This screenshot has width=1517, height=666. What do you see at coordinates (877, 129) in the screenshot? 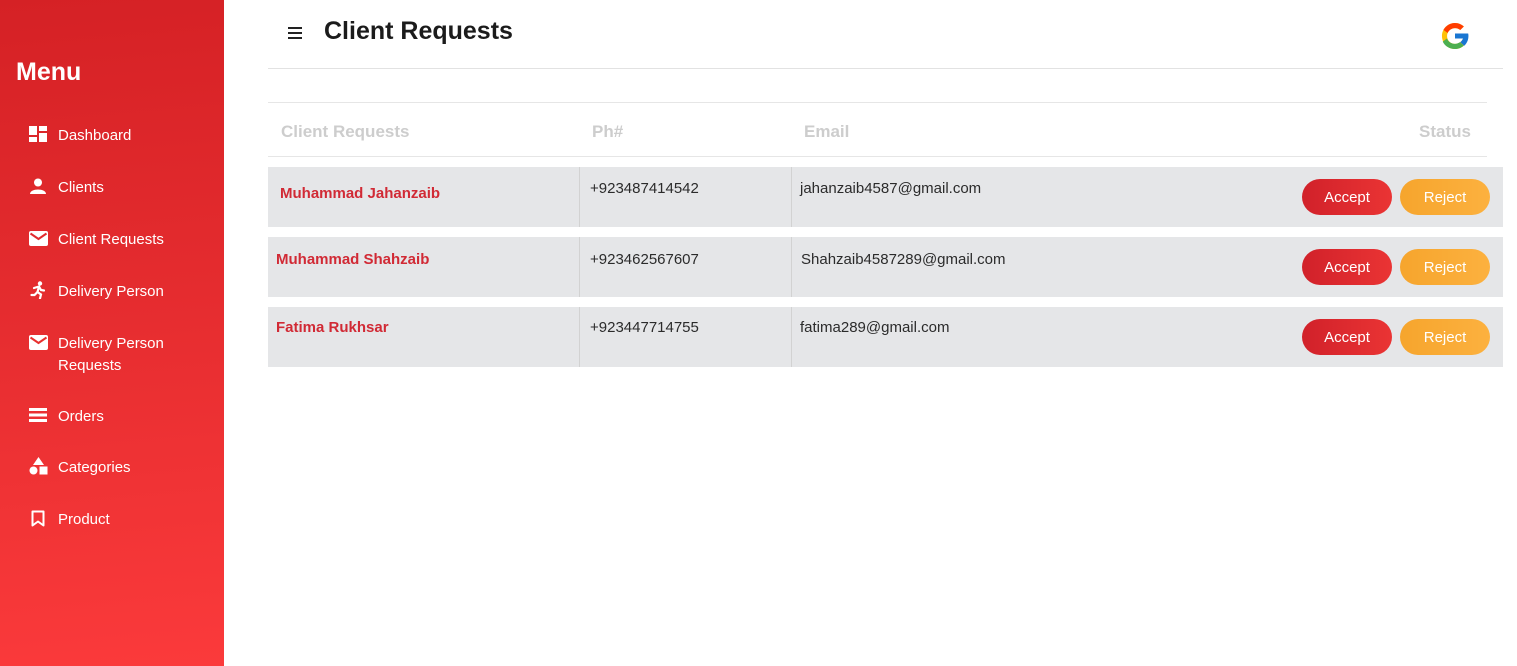
I see `table-header: Client Requests Ph# Email Status` at bounding box center [877, 129].